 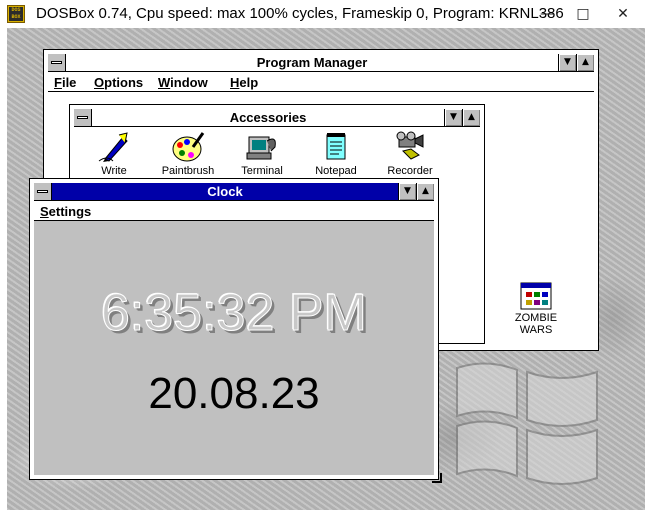 What do you see at coordinates (312, 62) in the screenshot?
I see `program-manager-title: Program Manager` at bounding box center [312, 62].